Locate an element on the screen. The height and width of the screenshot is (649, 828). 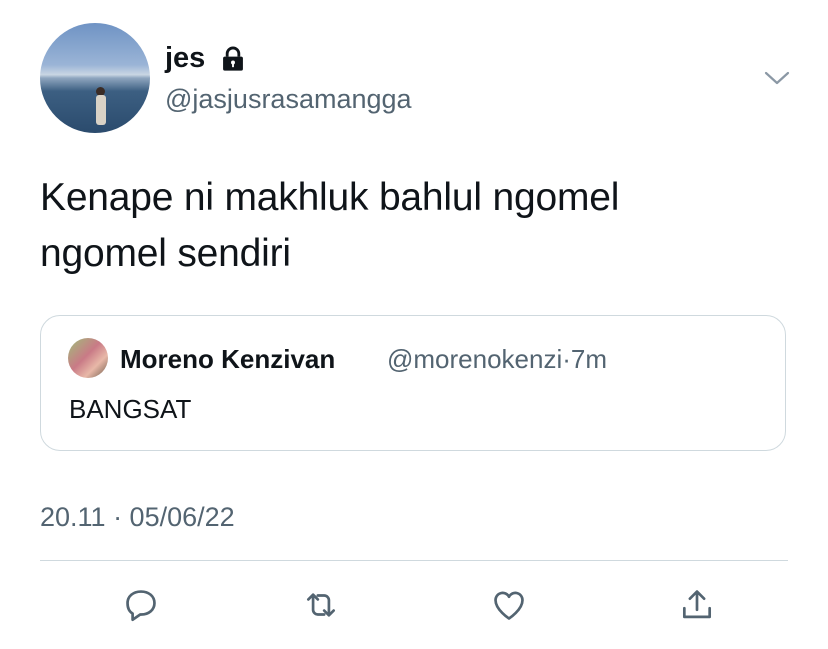
reply-icon is located at coordinates (141, 606).